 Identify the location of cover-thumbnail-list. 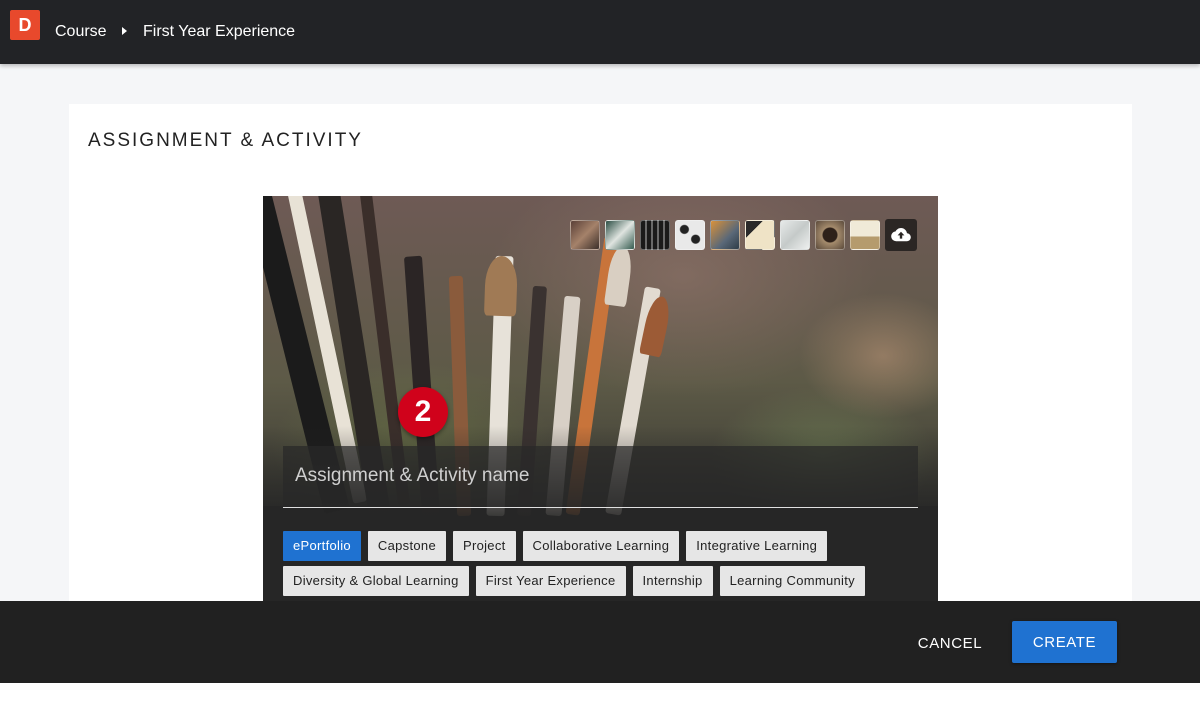
(743, 235).